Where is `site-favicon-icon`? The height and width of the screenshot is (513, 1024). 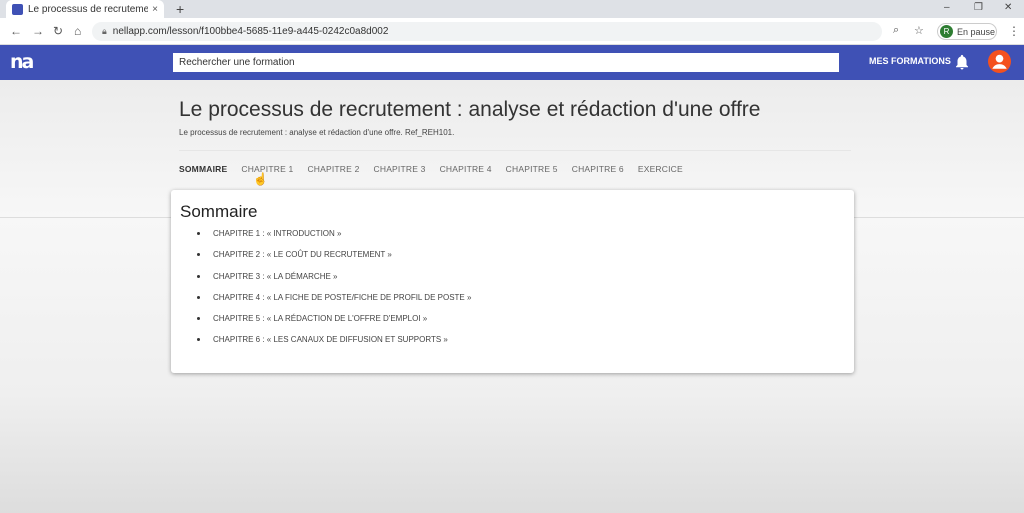
site-favicon-icon is located at coordinates (17, 9).